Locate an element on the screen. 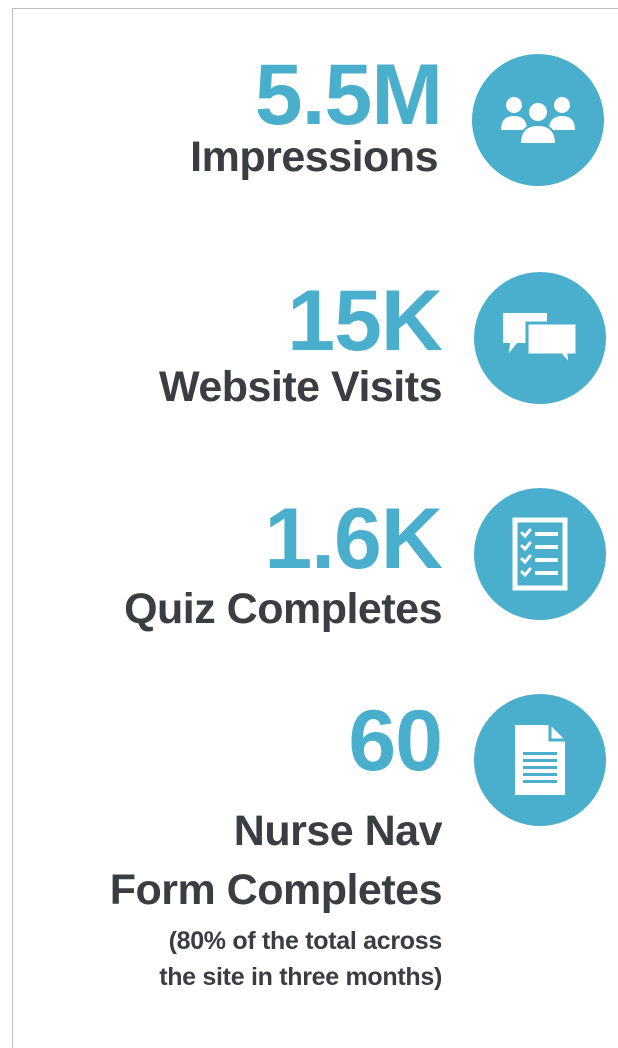 The width and height of the screenshot is (618, 1048). stat-value: 60 is located at coordinates (395, 741).